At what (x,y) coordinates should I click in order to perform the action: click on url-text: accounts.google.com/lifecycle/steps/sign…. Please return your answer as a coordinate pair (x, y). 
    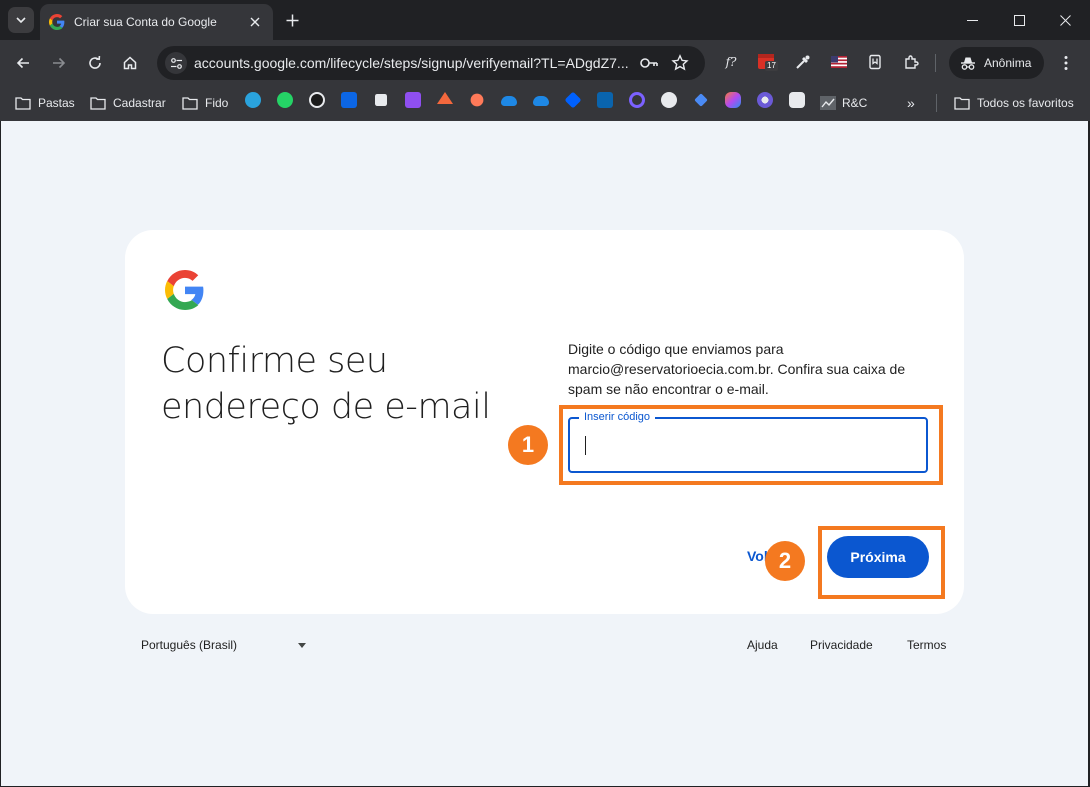
    Looking at the image, I should click on (414, 63).